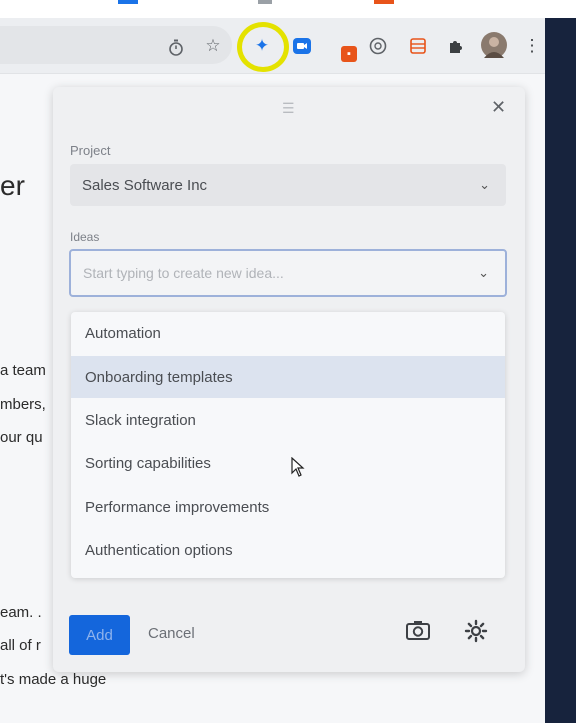  What do you see at coordinates (349, 54) in the screenshot?
I see `red-extension-icon: ▪` at bounding box center [349, 54].